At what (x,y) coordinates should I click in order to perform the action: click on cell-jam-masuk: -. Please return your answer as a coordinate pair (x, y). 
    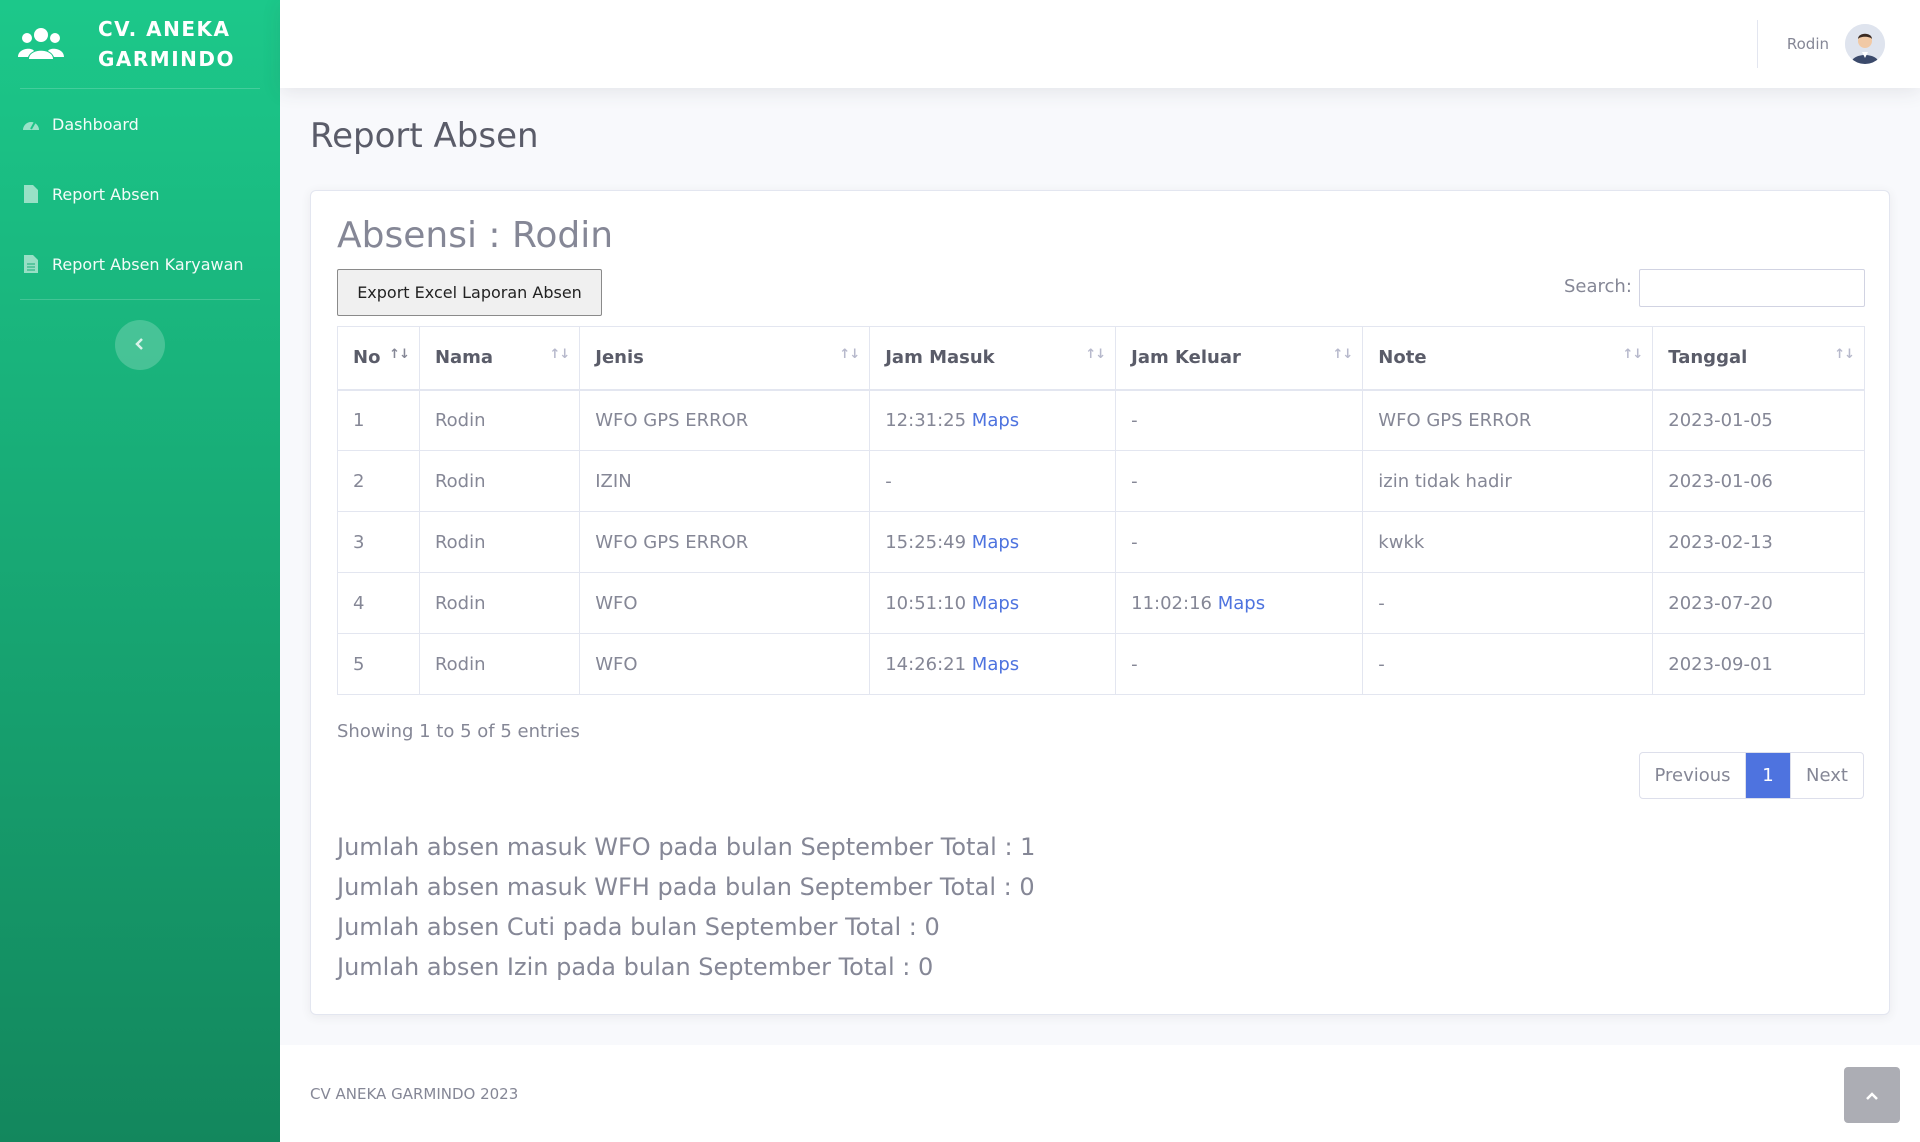
    Looking at the image, I should click on (993, 481).